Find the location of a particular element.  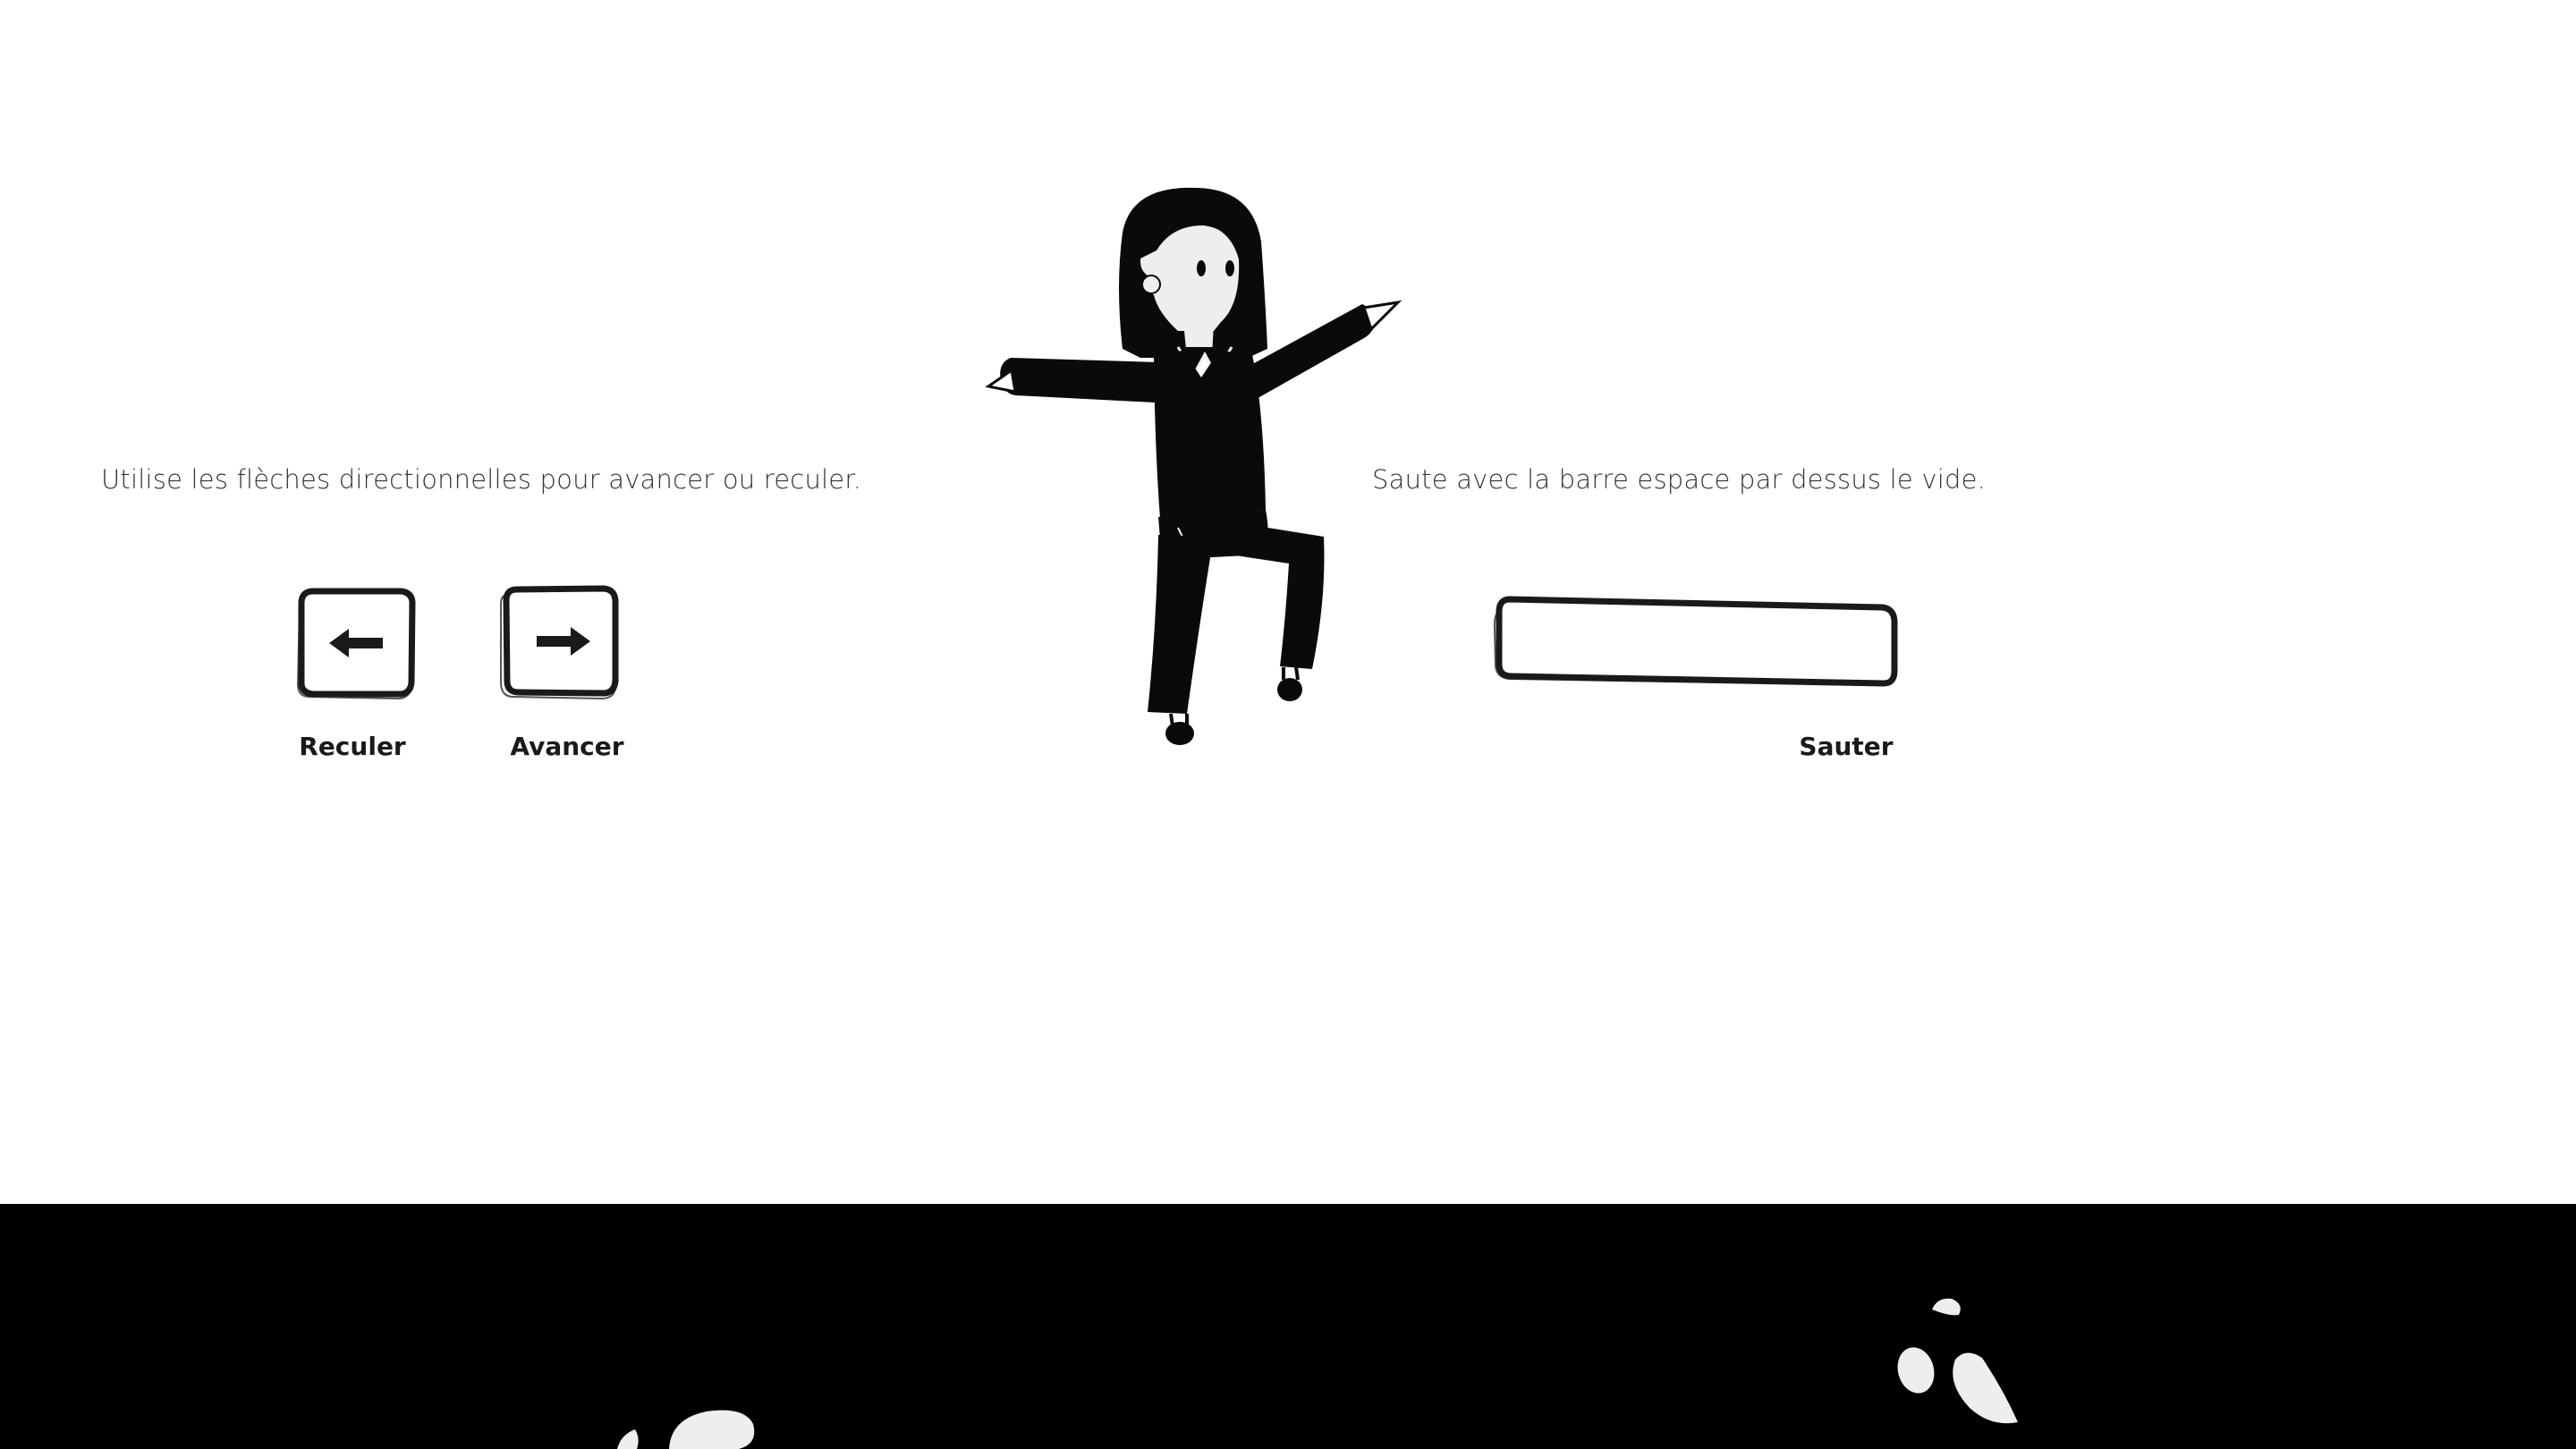

character-torso is located at coordinates (1210, 435).